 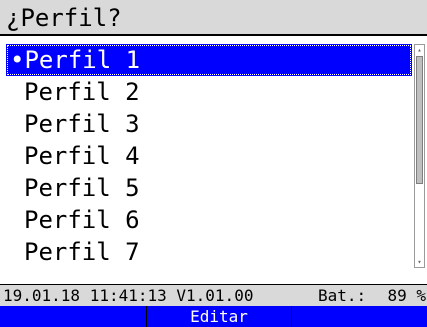 I want to click on softkey-bar: Editar, so click(x=213, y=316).